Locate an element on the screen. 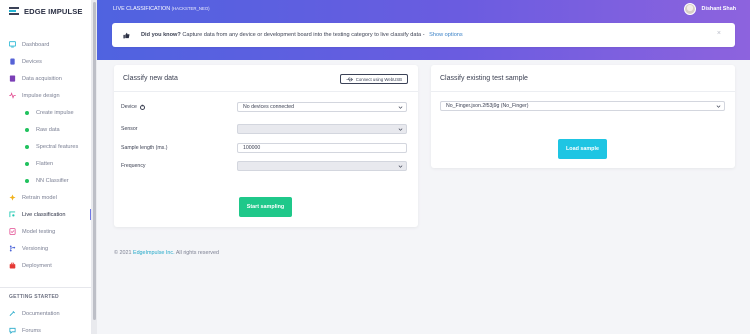 This screenshot has width=750, height=334. sidebar-item-nn-classifier: NN Classifier is located at coordinates (45, 180).